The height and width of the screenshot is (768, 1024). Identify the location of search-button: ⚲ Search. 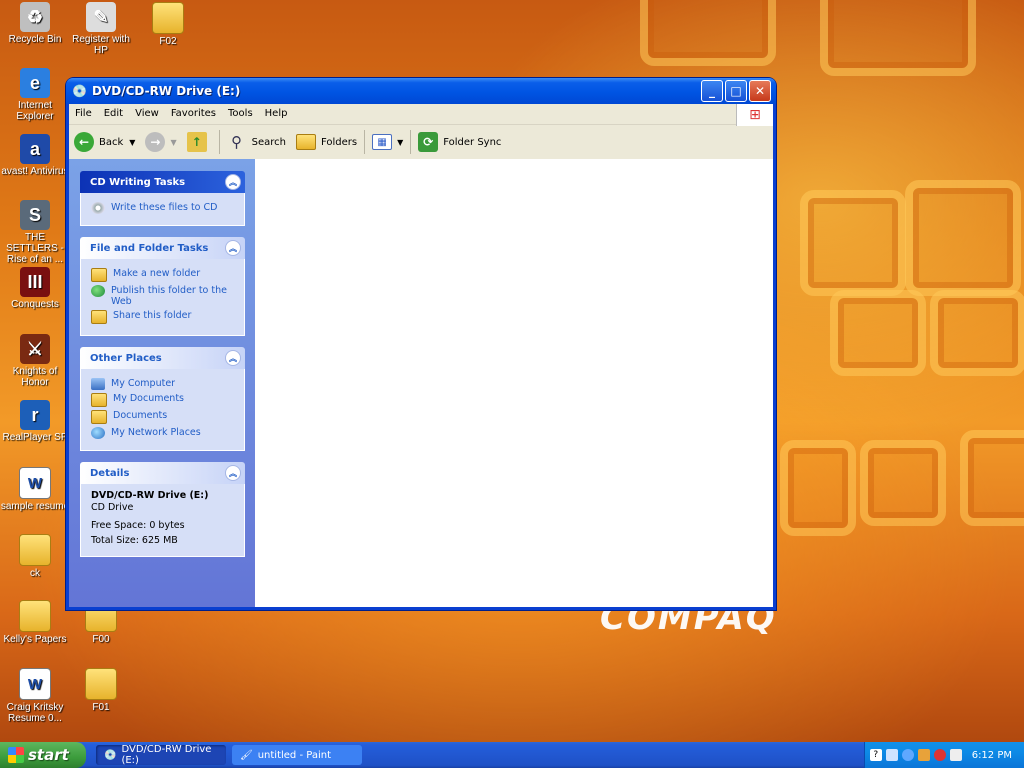
(256, 142).